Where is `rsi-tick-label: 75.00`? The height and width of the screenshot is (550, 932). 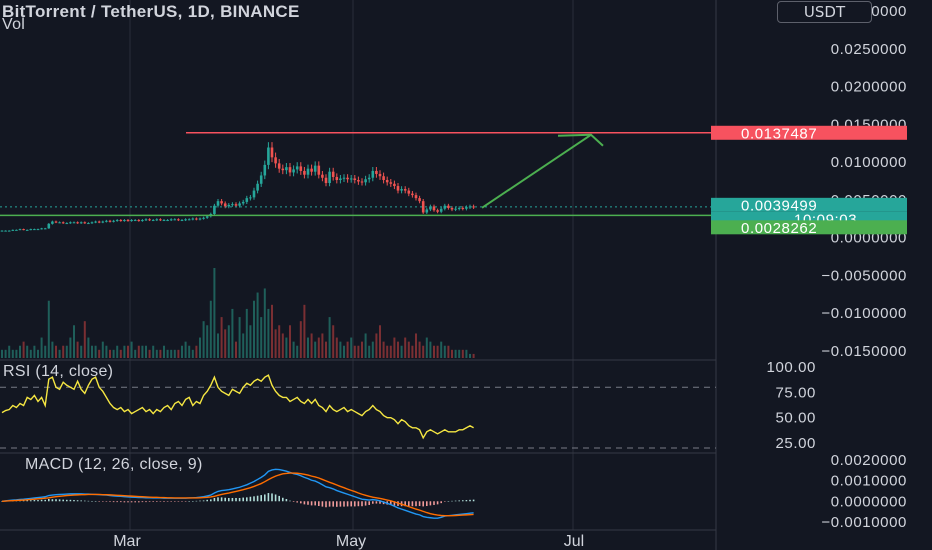
rsi-tick-label: 75.00 is located at coordinates (795, 392).